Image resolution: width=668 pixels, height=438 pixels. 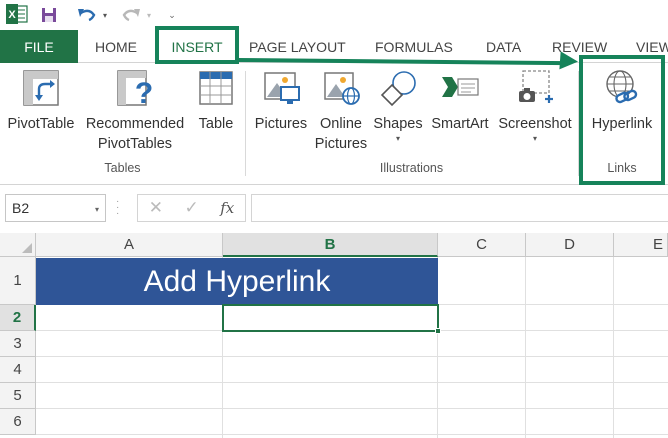 What do you see at coordinates (119, 208) in the screenshot?
I see `formula-bar-grip-icon: · · ·` at bounding box center [119, 208].